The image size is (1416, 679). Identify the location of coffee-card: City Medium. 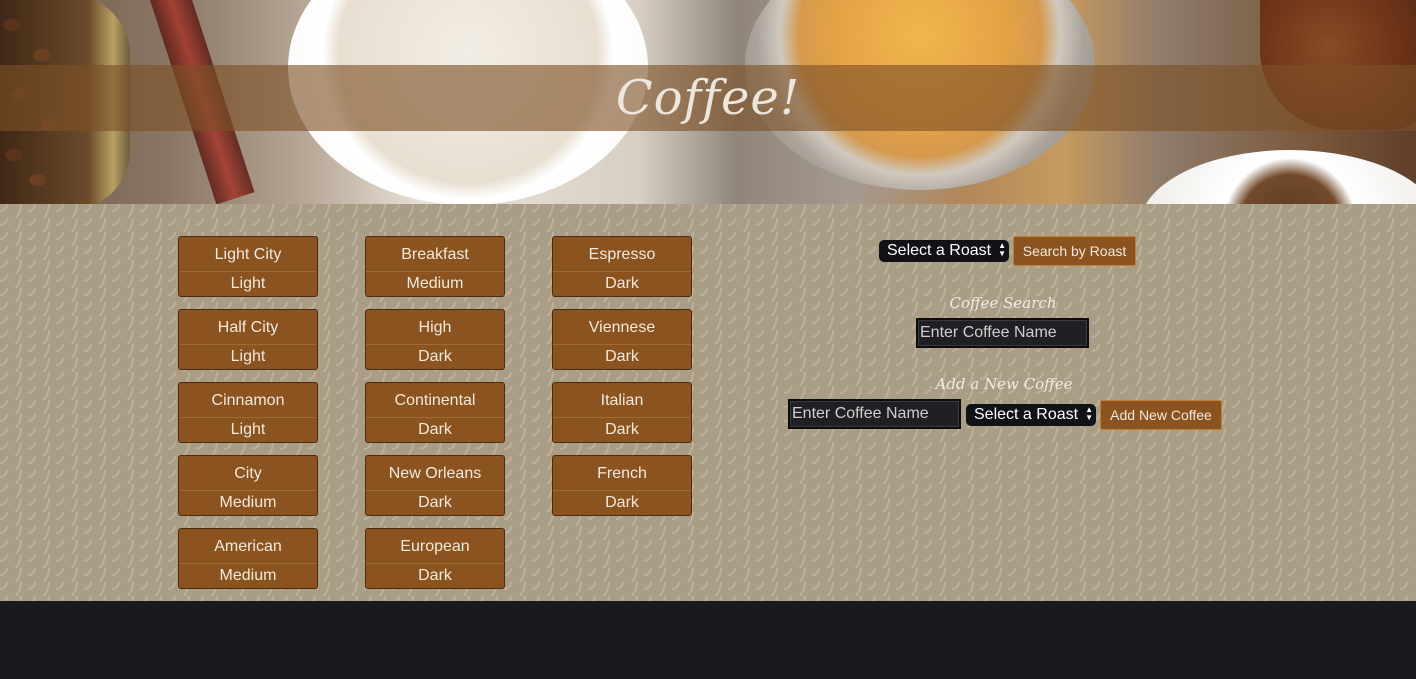
(248, 485).